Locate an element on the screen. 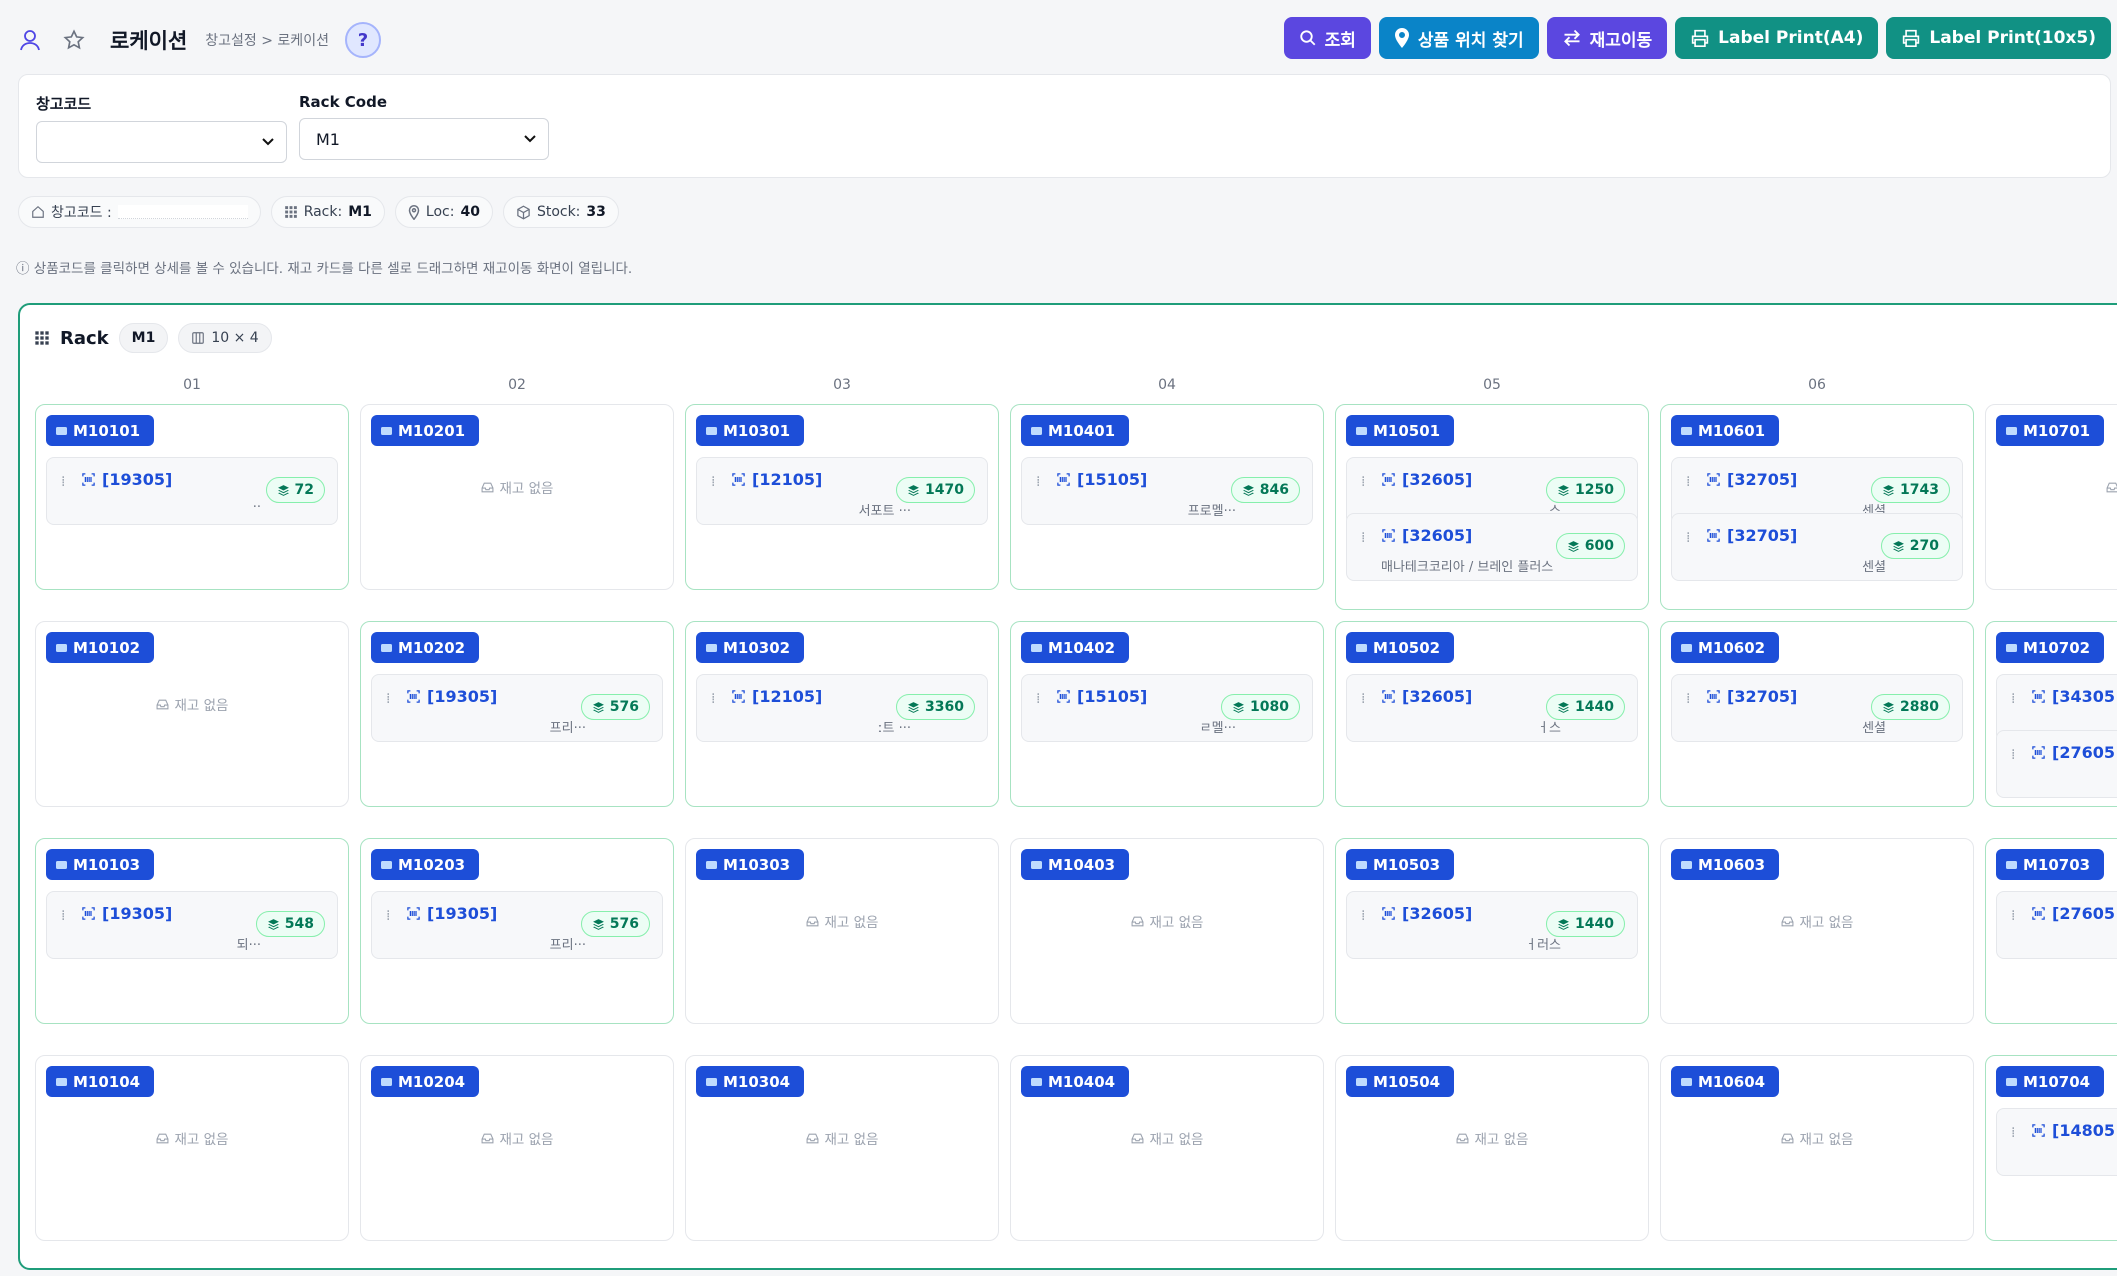 Image resolution: width=2117 pixels, height=1276 pixels. product-code-link: [34305 is located at coordinates (2073, 696).